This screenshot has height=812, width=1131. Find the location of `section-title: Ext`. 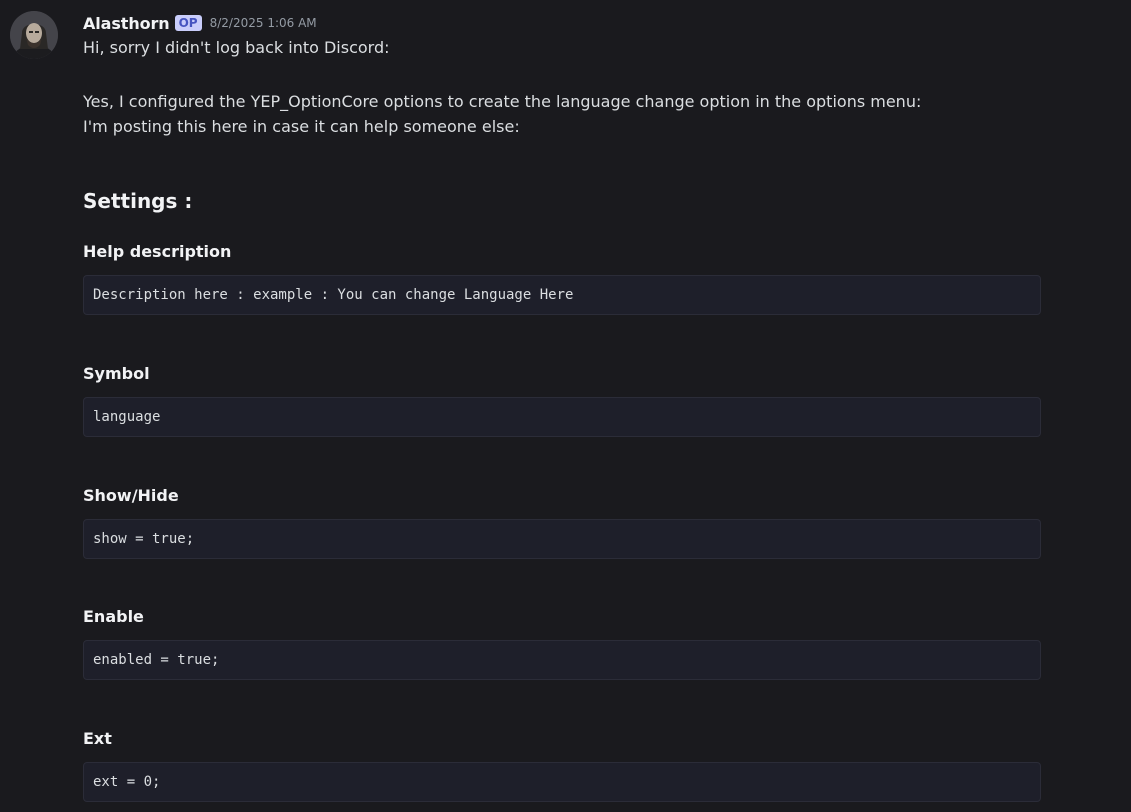

section-title: Ext is located at coordinates (97, 738).